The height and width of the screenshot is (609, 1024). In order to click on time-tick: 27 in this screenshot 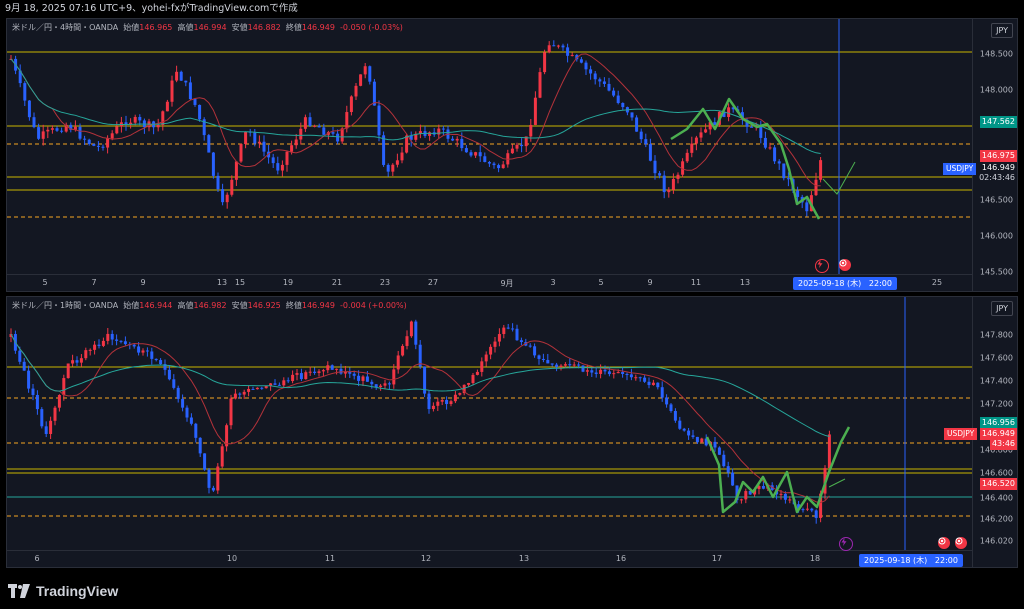, I will do `click(433, 282)`.